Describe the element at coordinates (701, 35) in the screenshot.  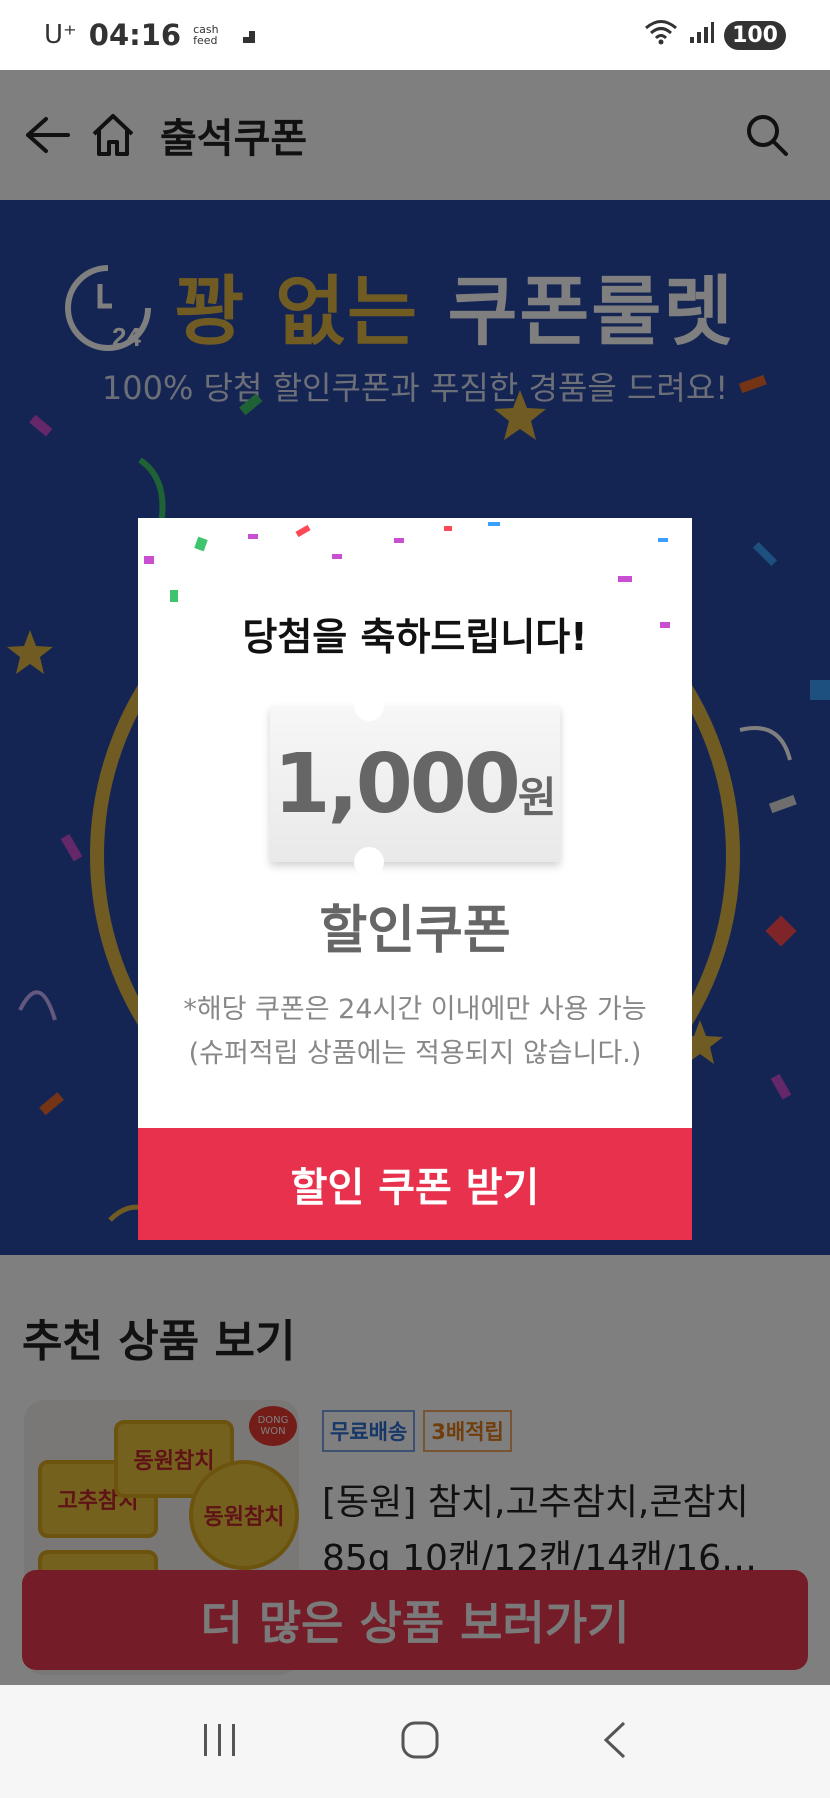
I see `signal-icon` at that location.